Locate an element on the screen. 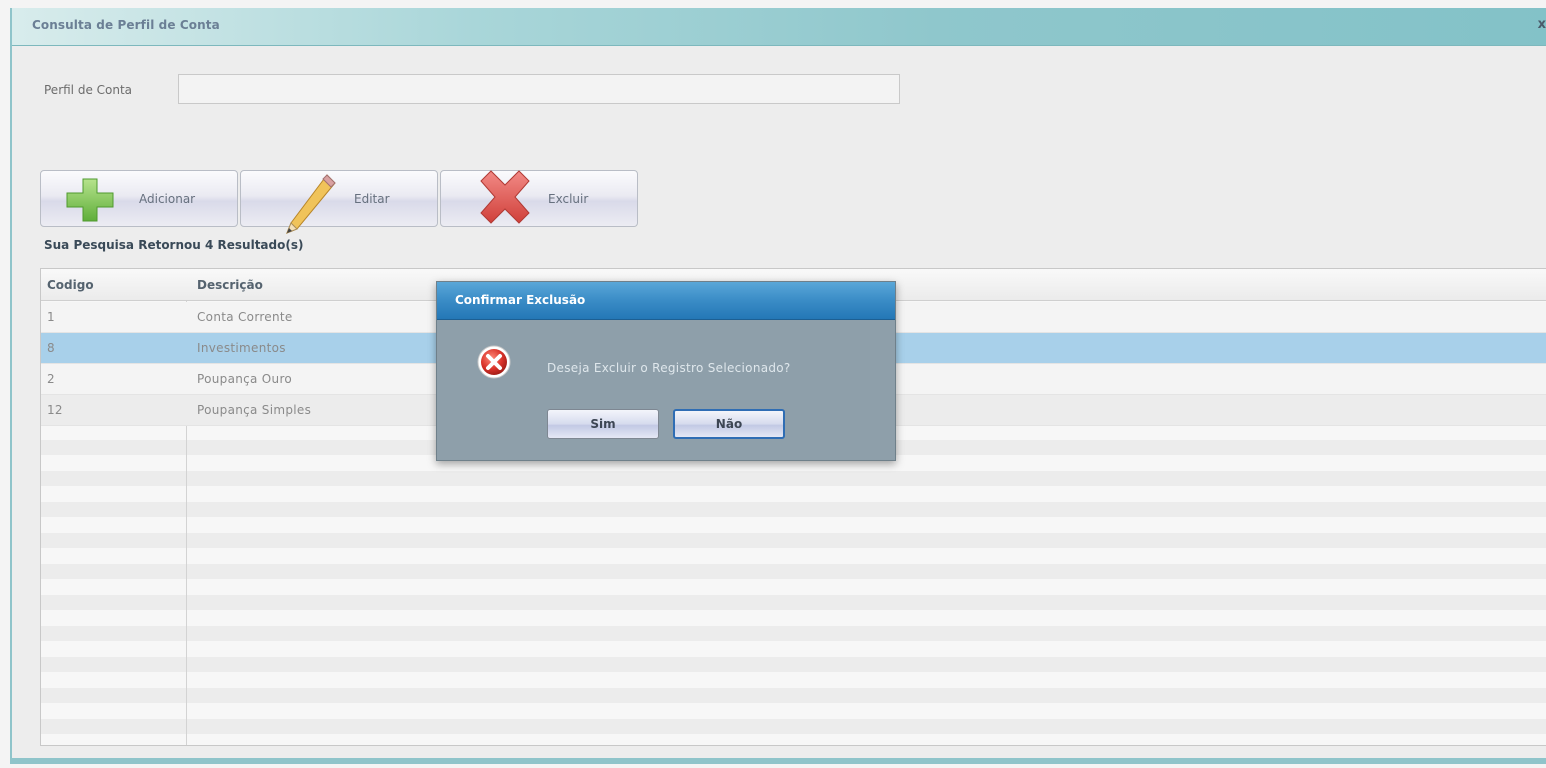  add-button: Adicionar is located at coordinates (139, 198).